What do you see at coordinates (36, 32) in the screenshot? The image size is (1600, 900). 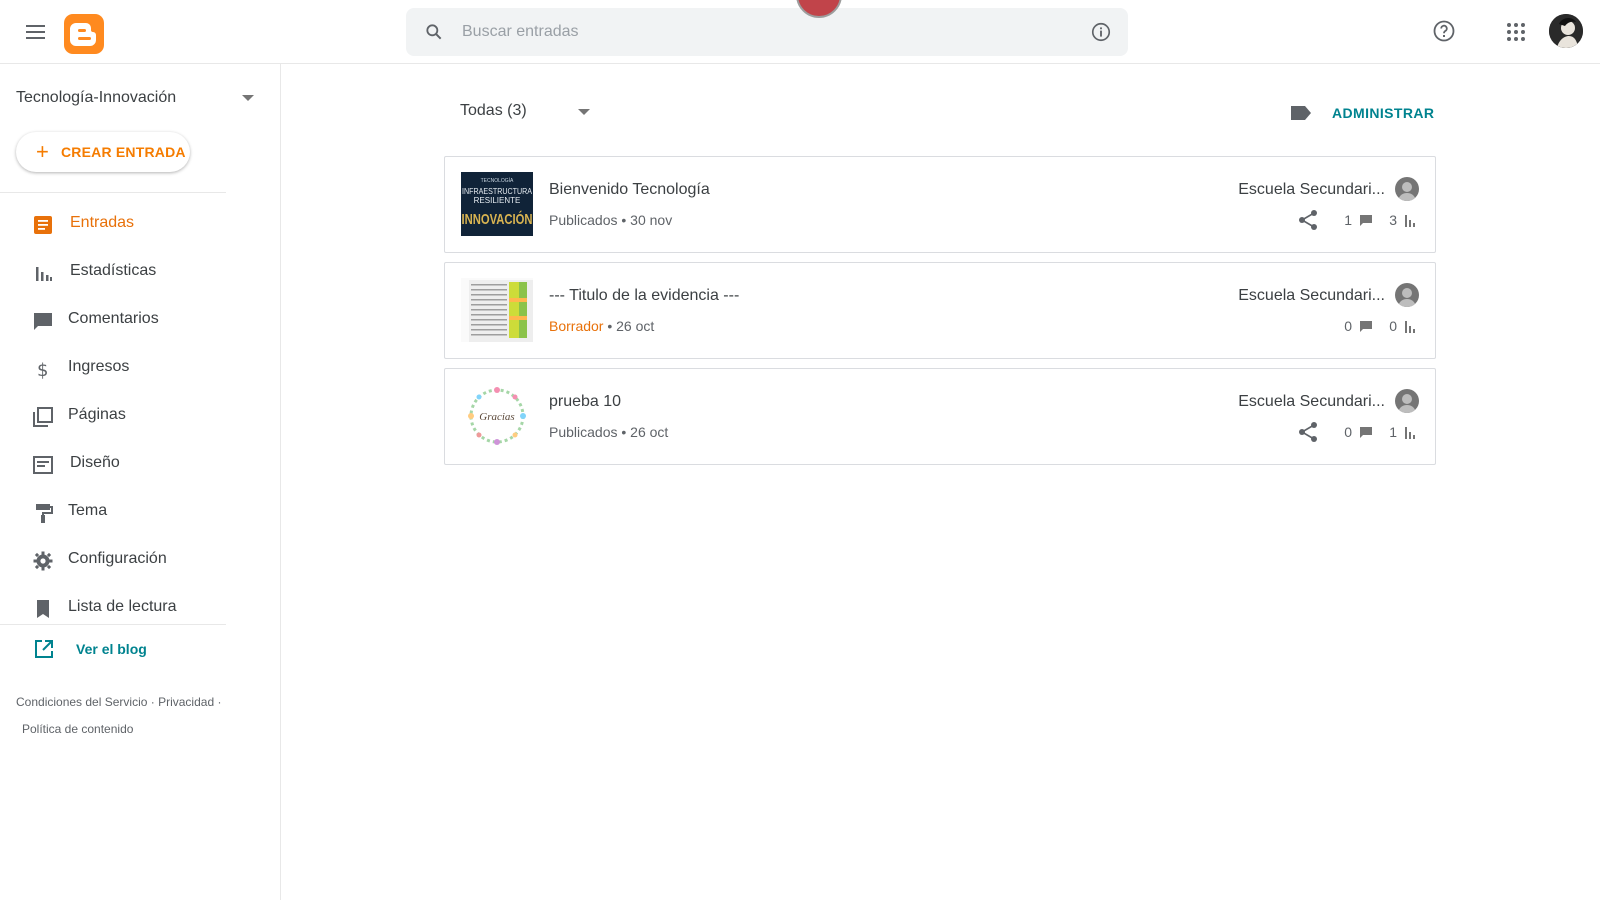 I see `hamburger-menu-icon` at bounding box center [36, 32].